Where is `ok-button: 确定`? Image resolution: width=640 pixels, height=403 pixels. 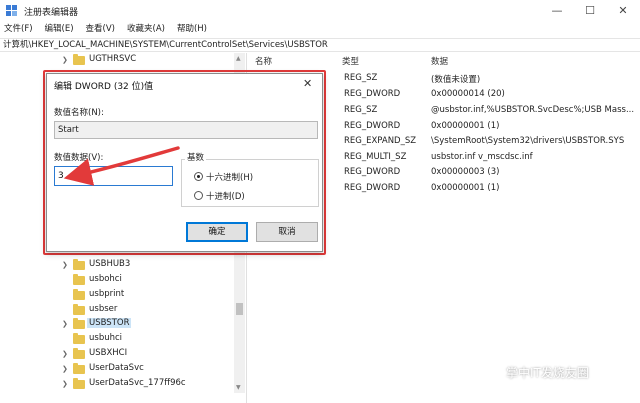
ok-button: 确定 is located at coordinates (217, 232).